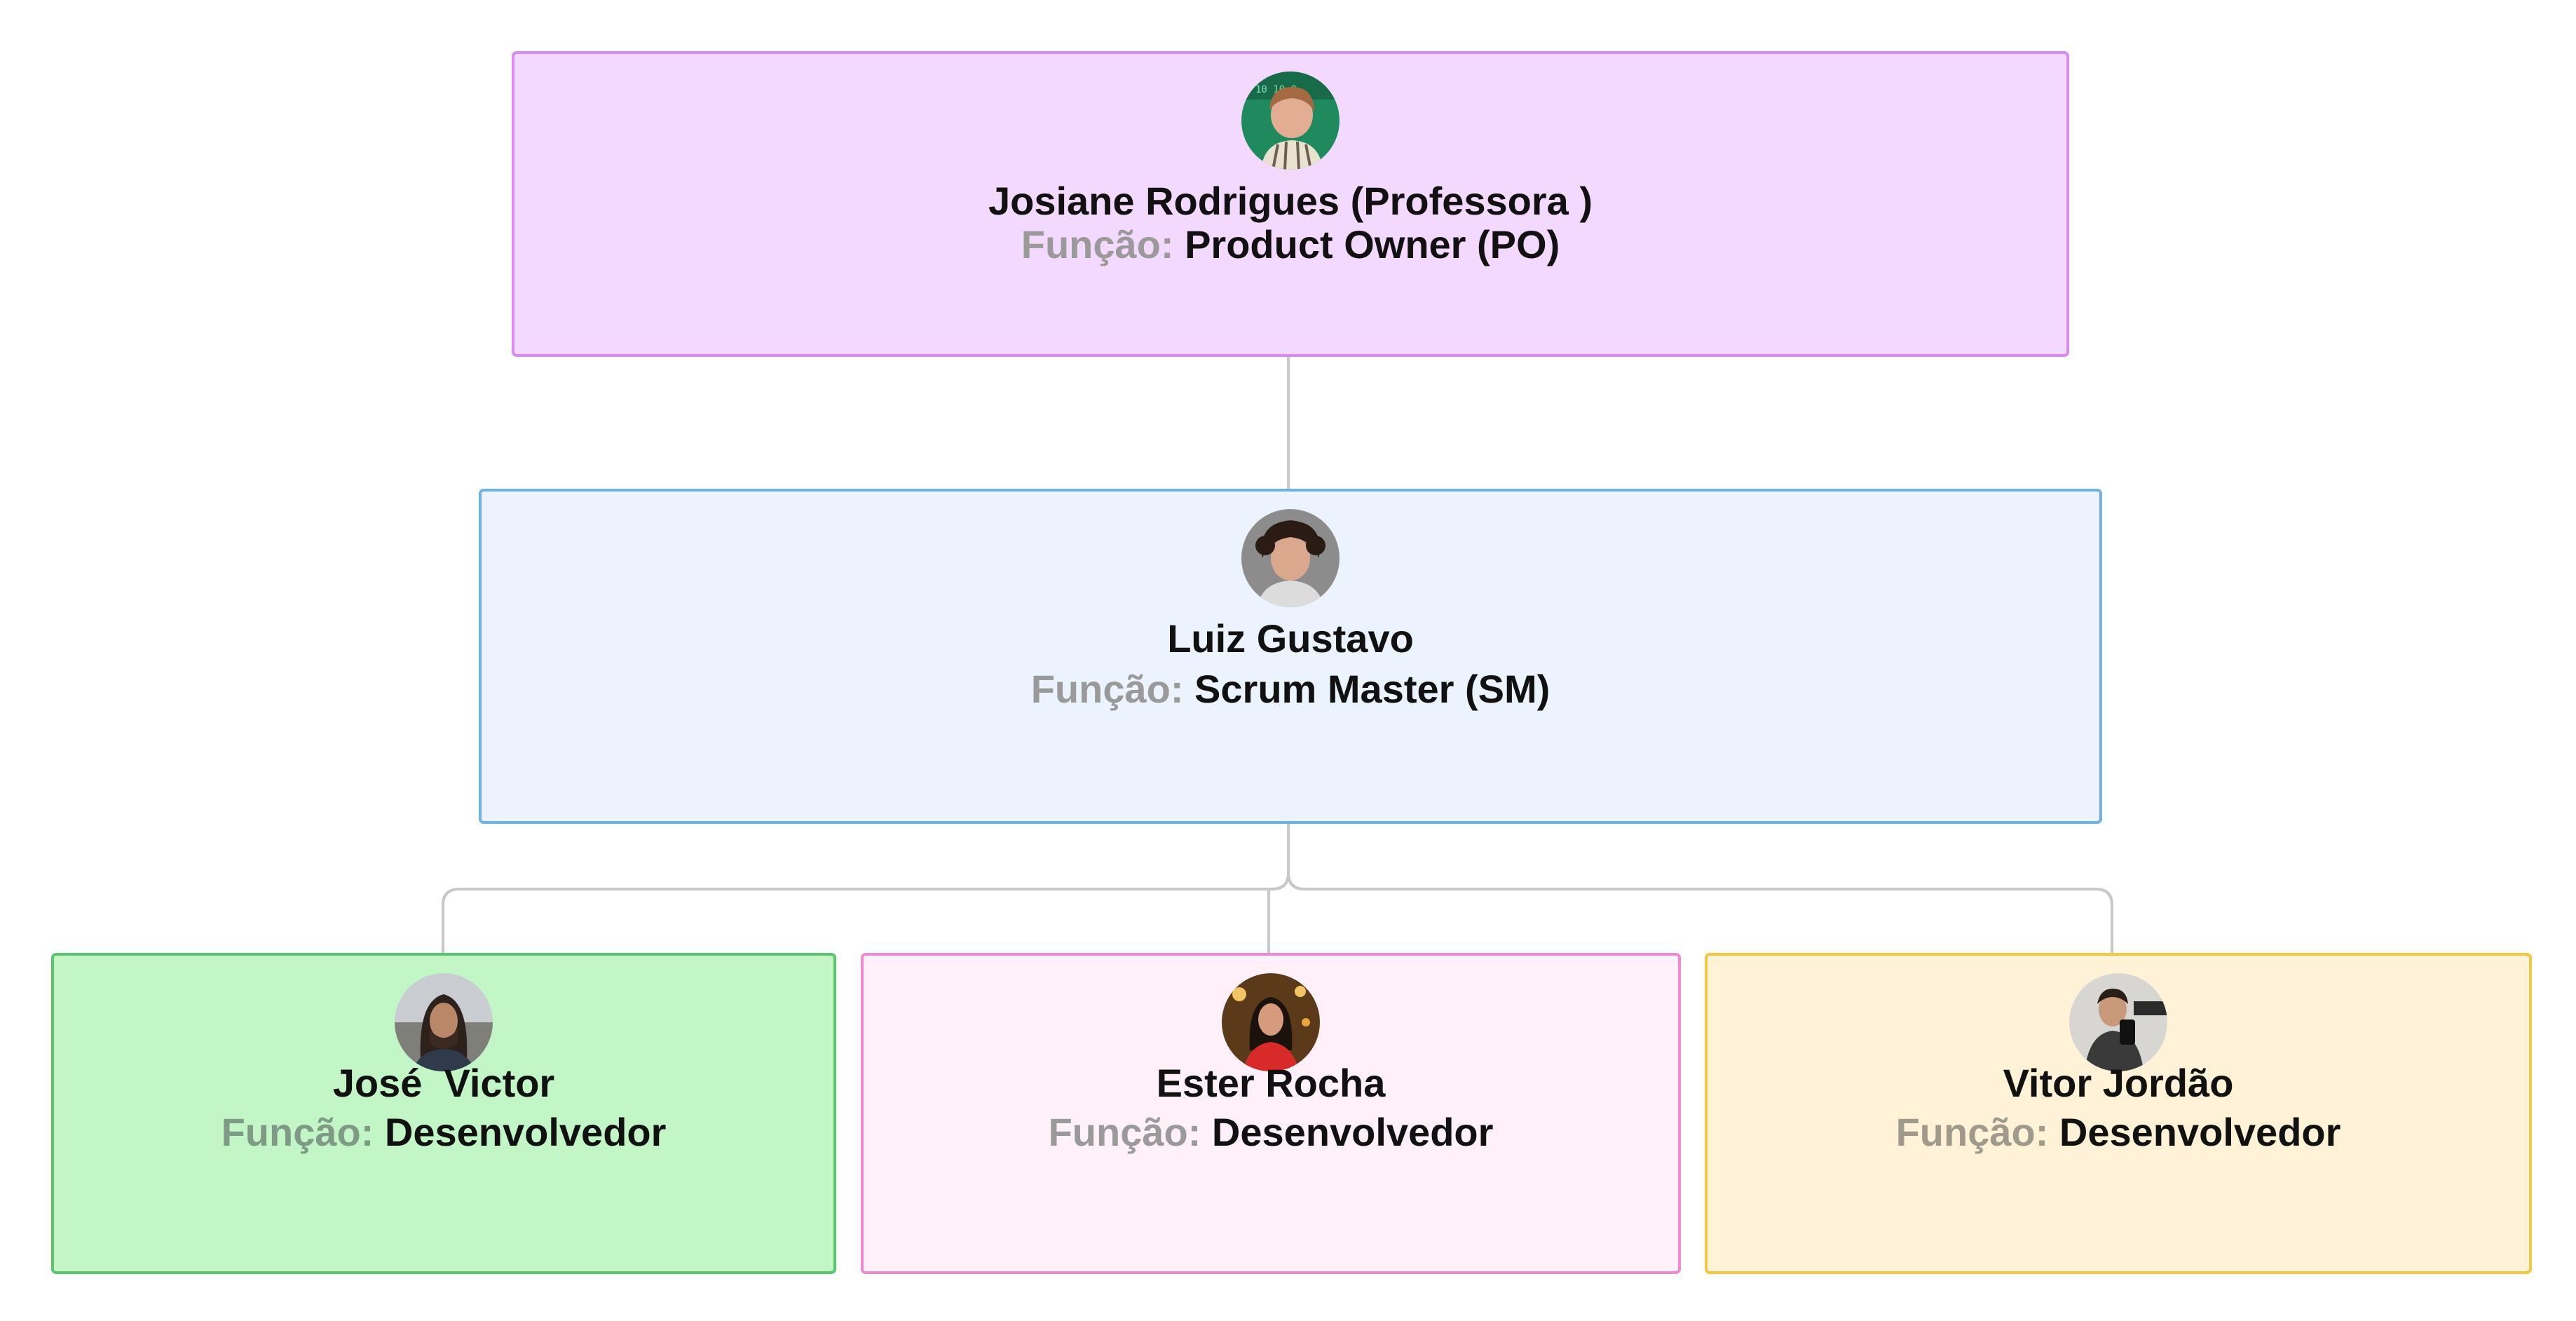  What do you see at coordinates (2118, 1022) in the screenshot?
I see `avatar-vitor` at bounding box center [2118, 1022].